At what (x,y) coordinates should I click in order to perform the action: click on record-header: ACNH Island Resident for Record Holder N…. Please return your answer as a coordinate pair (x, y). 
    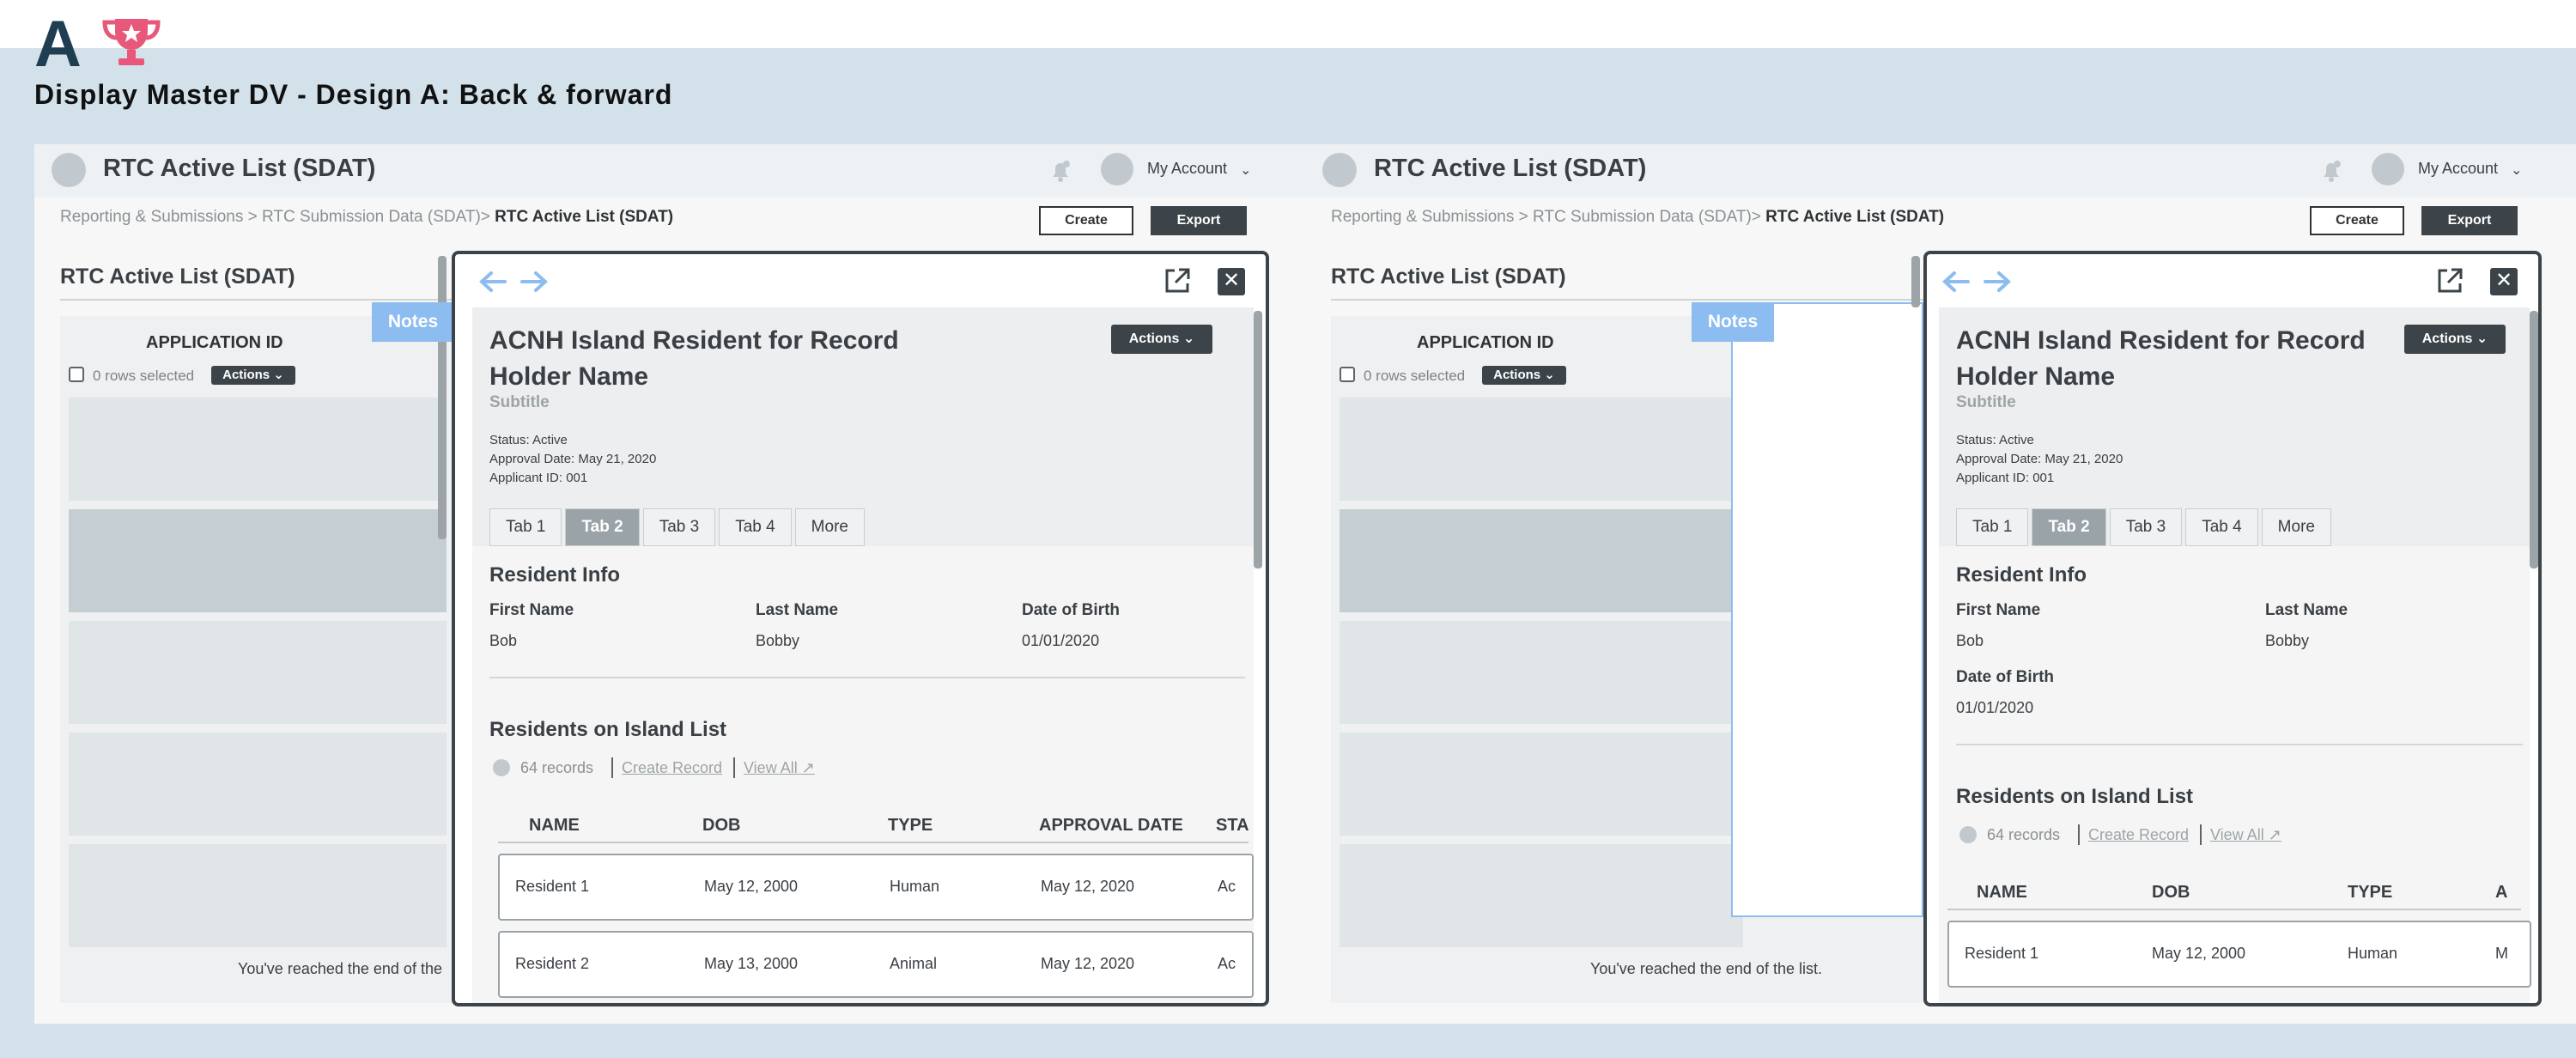
    Looking at the image, I should click on (2234, 426).